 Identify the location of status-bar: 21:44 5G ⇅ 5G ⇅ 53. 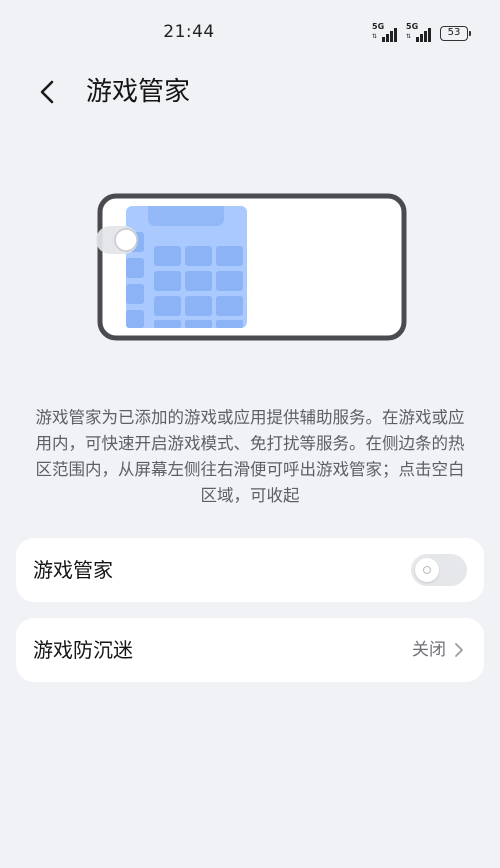
(250, 34).